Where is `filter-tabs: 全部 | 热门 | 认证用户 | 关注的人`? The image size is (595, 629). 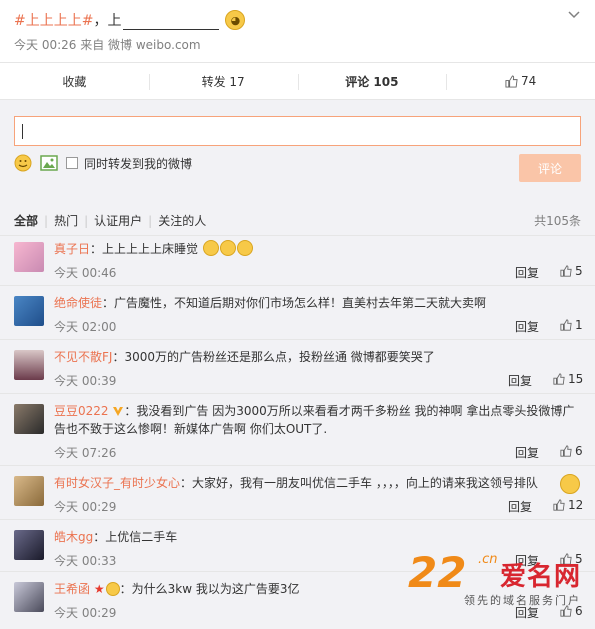 filter-tabs: 全部 | 热门 | 认证用户 | 关注的人 is located at coordinates (110, 220).